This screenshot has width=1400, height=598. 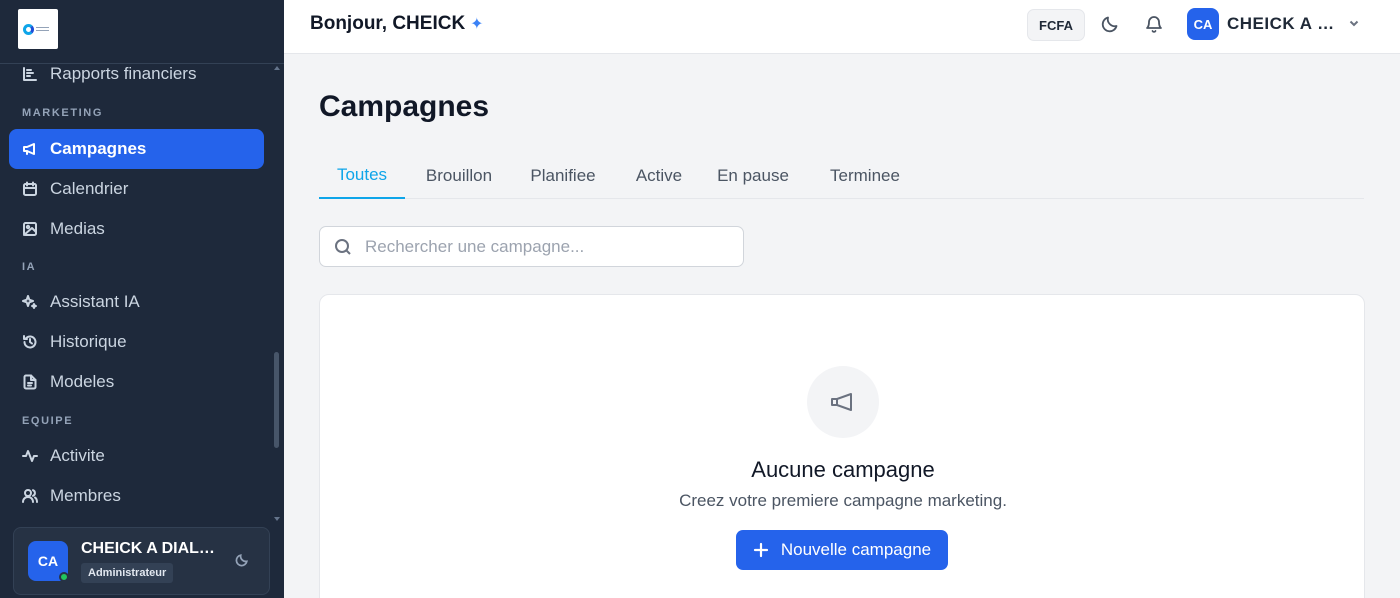 What do you see at coordinates (141, 561) in the screenshot?
I see `sidebar-user-card: CA CHEICK A DIALLO Administrateur` at bounding box center [141, 561].